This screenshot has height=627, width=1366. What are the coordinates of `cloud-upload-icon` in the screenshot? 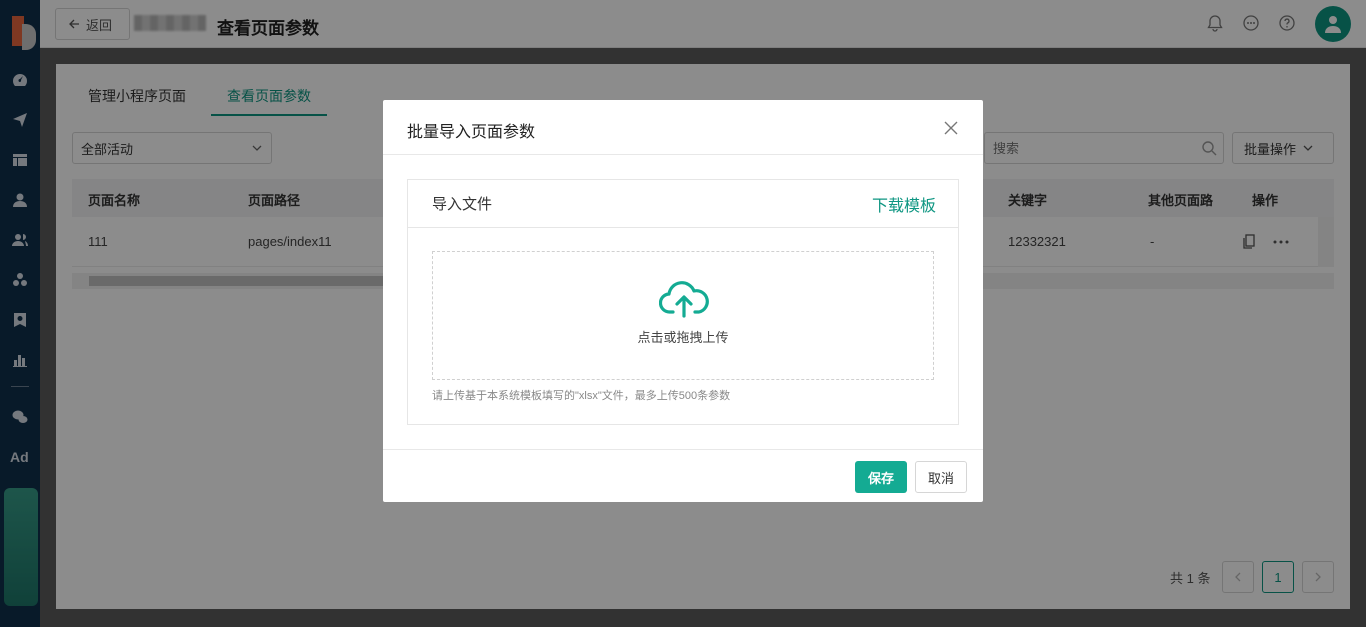 It's located at (684, 299).